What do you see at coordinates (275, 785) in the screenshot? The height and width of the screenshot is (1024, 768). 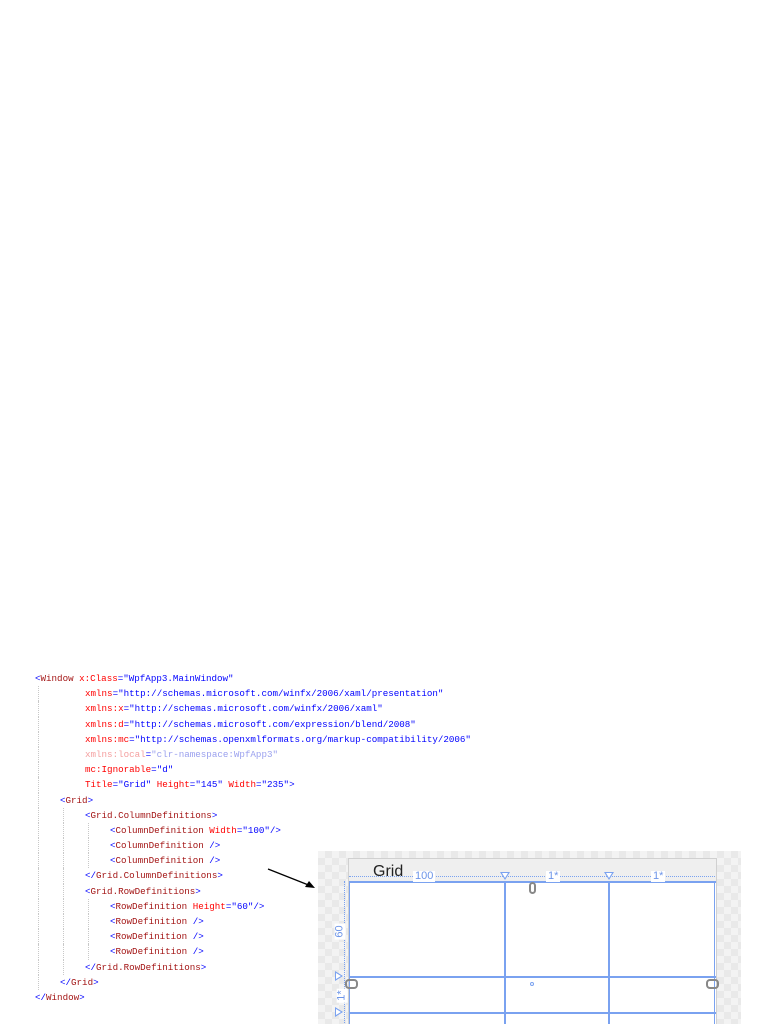 I see `code-token: "235"` at bounding box center [275, 785].